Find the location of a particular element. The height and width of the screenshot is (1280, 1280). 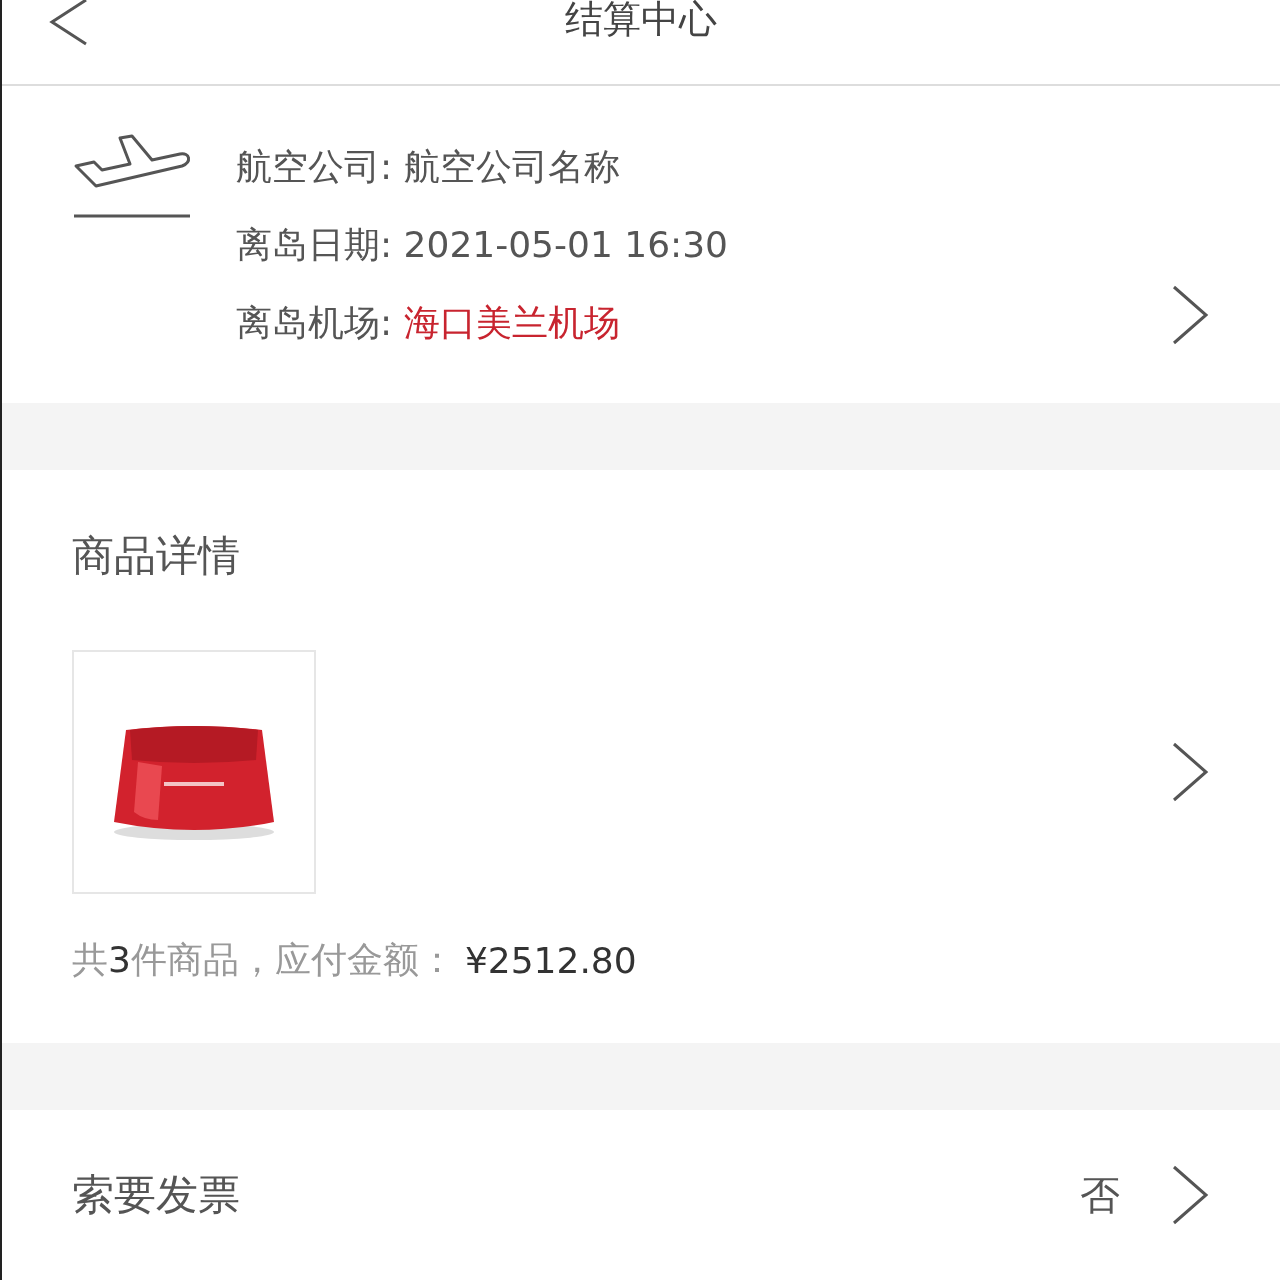

invoice-select: 否 is located at coordinates (1145, 1195).